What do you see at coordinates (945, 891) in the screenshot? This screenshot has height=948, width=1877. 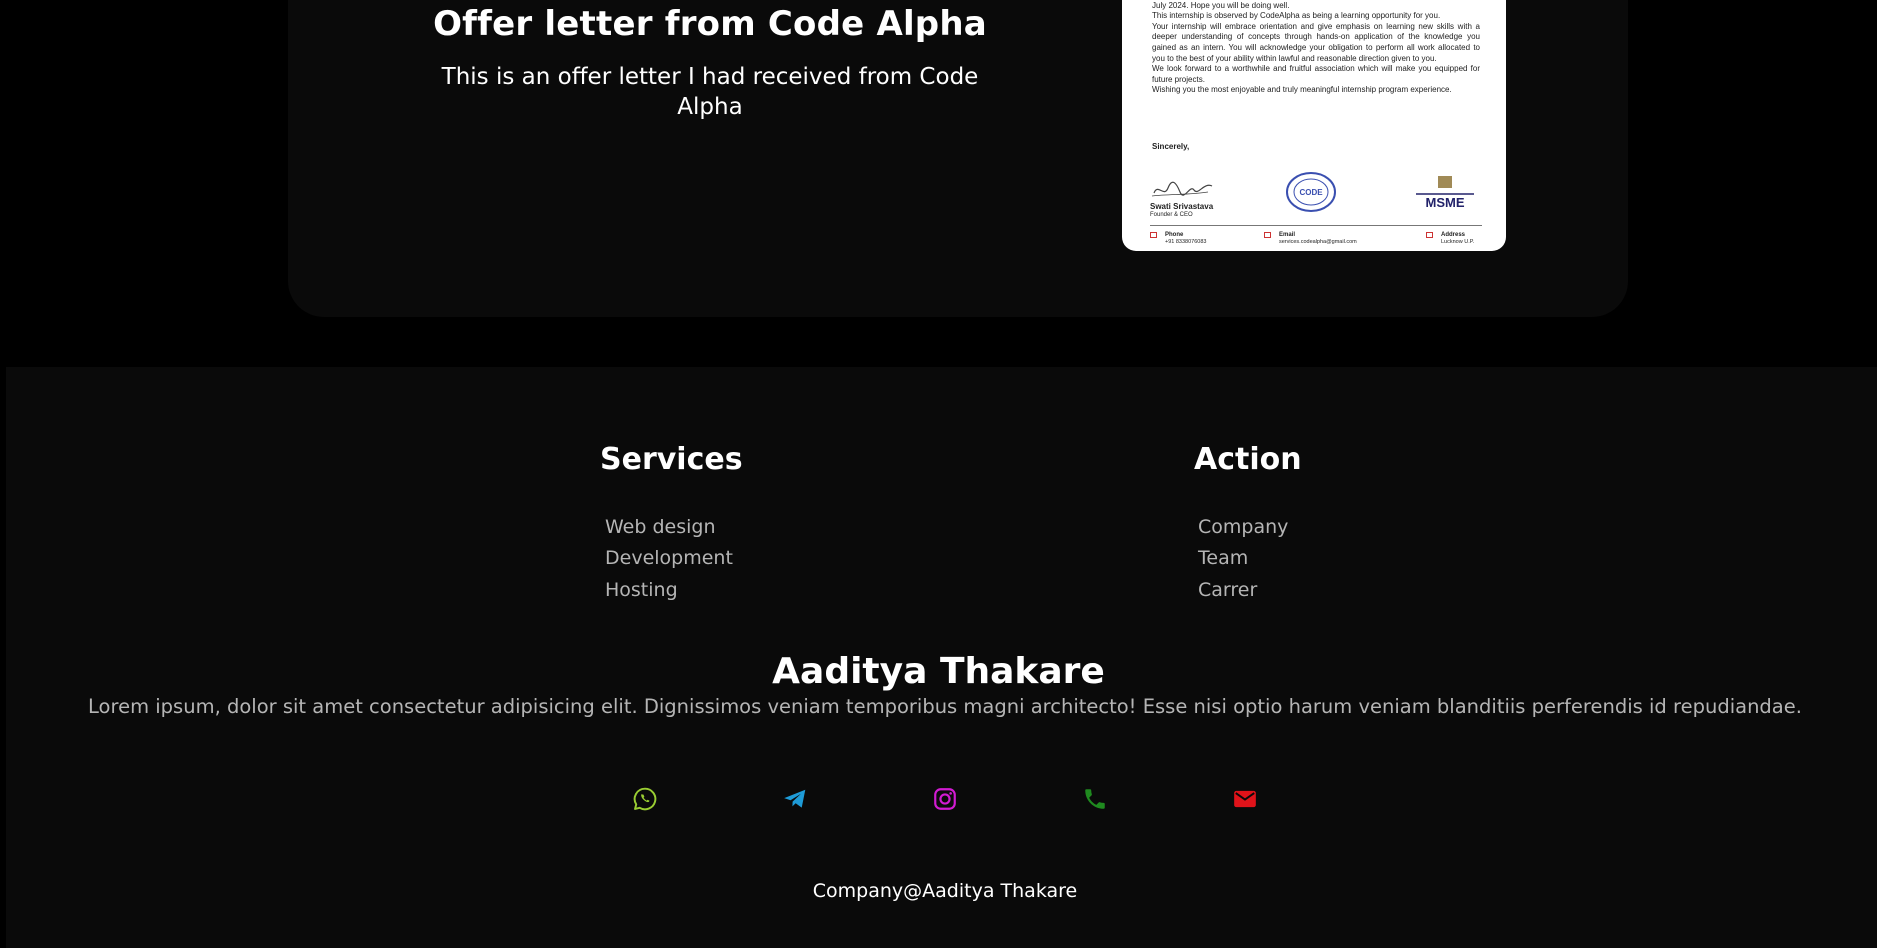 I see `footer-copyright: Company@Aaditya Thakare` at bounding box center [945, 891].